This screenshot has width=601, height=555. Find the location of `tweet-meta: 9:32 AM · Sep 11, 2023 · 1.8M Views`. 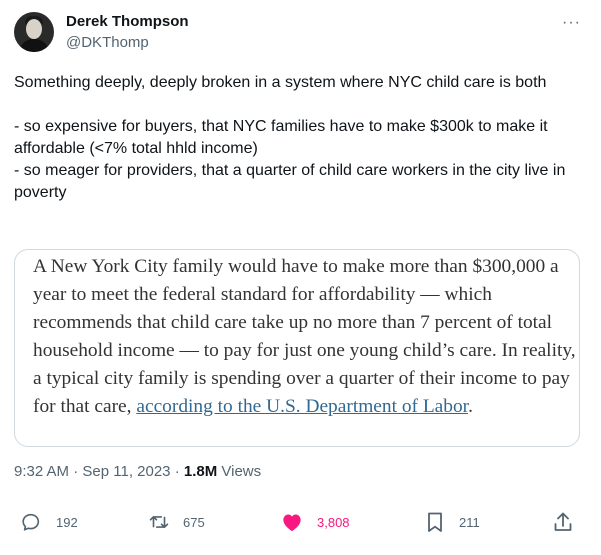

tweet-meta: 9:32 AM · Sep 11, 2023 · 1.8M Views is located at coordinates (138, 471).